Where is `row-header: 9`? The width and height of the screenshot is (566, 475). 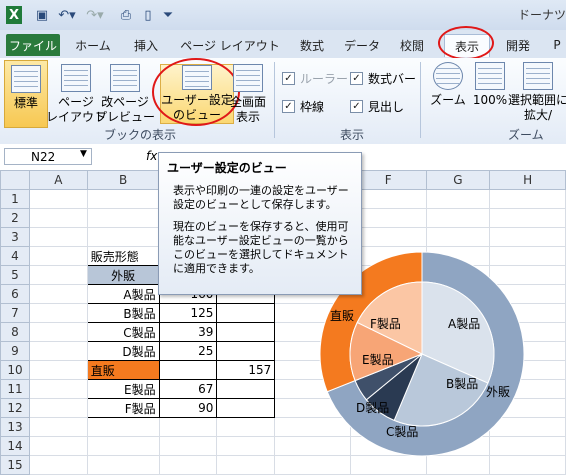
row-header: 9 is located at coordinates (15, 351).